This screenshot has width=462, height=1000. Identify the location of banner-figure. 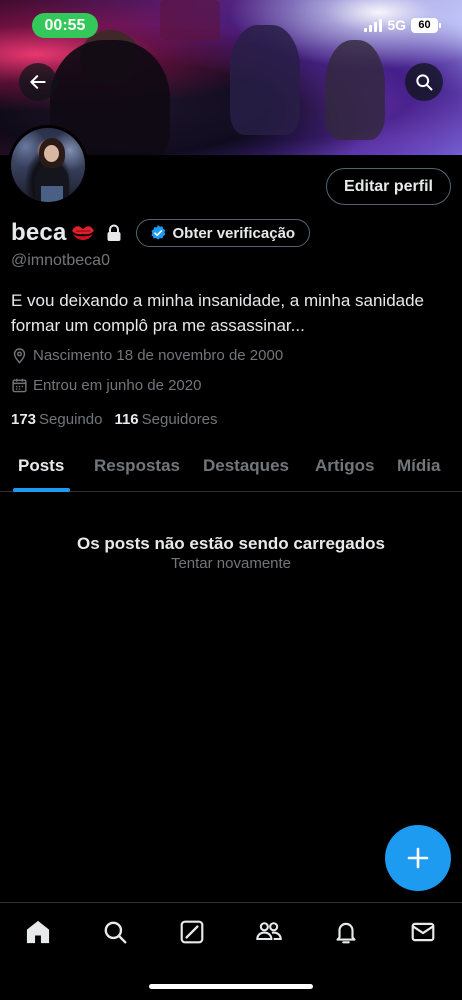
(355, 90).